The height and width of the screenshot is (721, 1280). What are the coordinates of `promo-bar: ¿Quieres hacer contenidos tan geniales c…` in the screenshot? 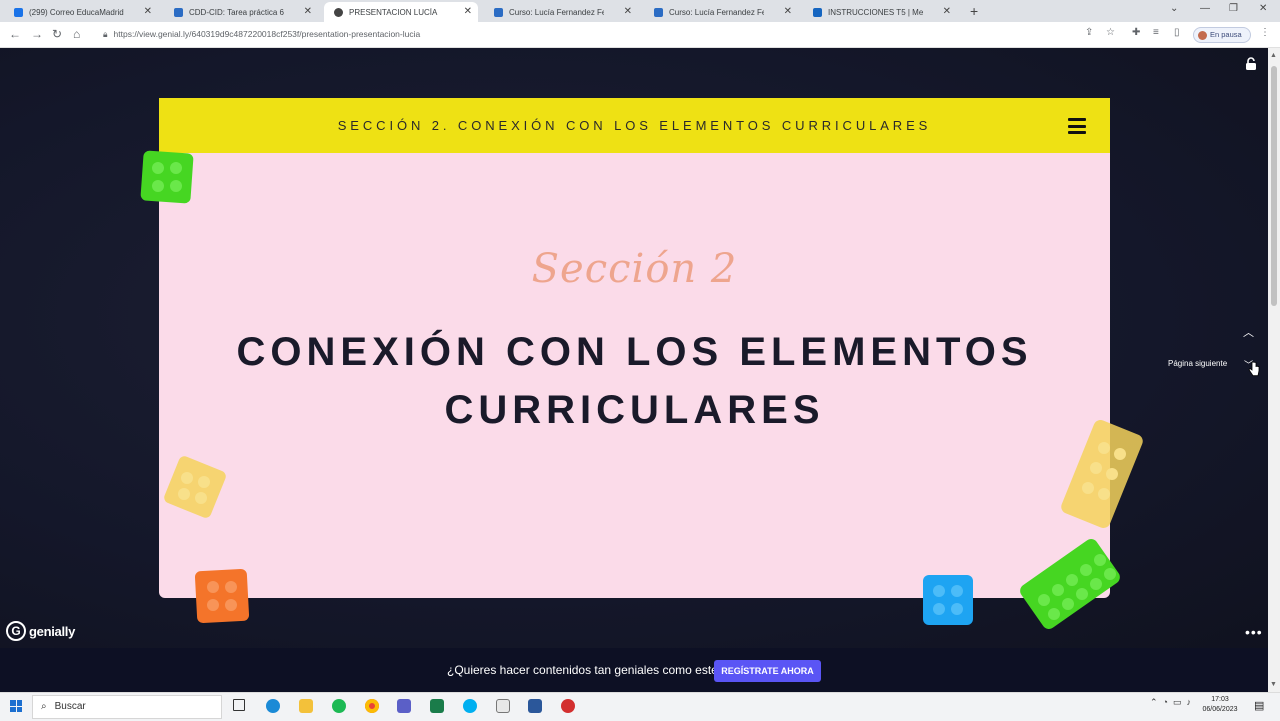 It's located at (634, 670).